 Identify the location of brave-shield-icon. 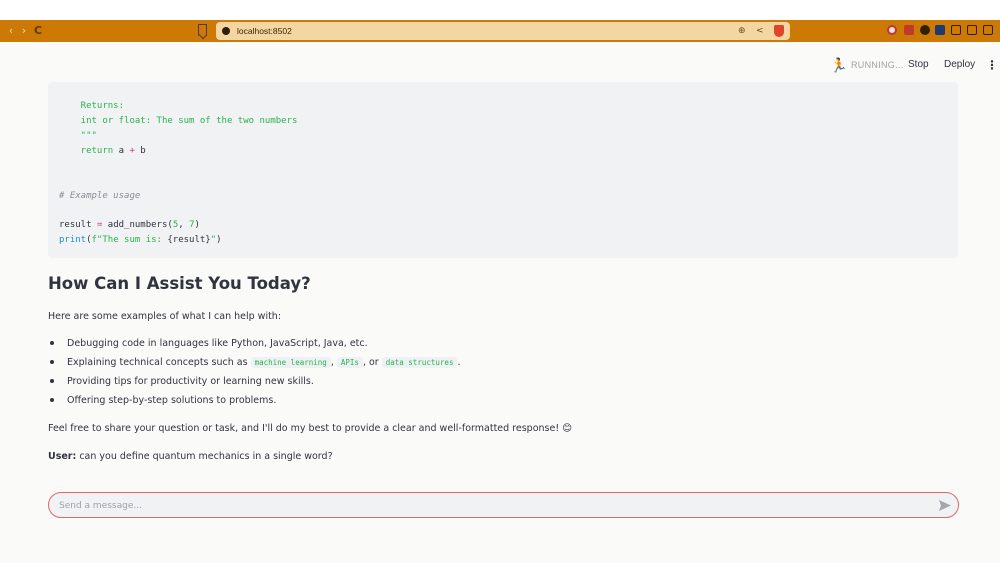
(779, 31).